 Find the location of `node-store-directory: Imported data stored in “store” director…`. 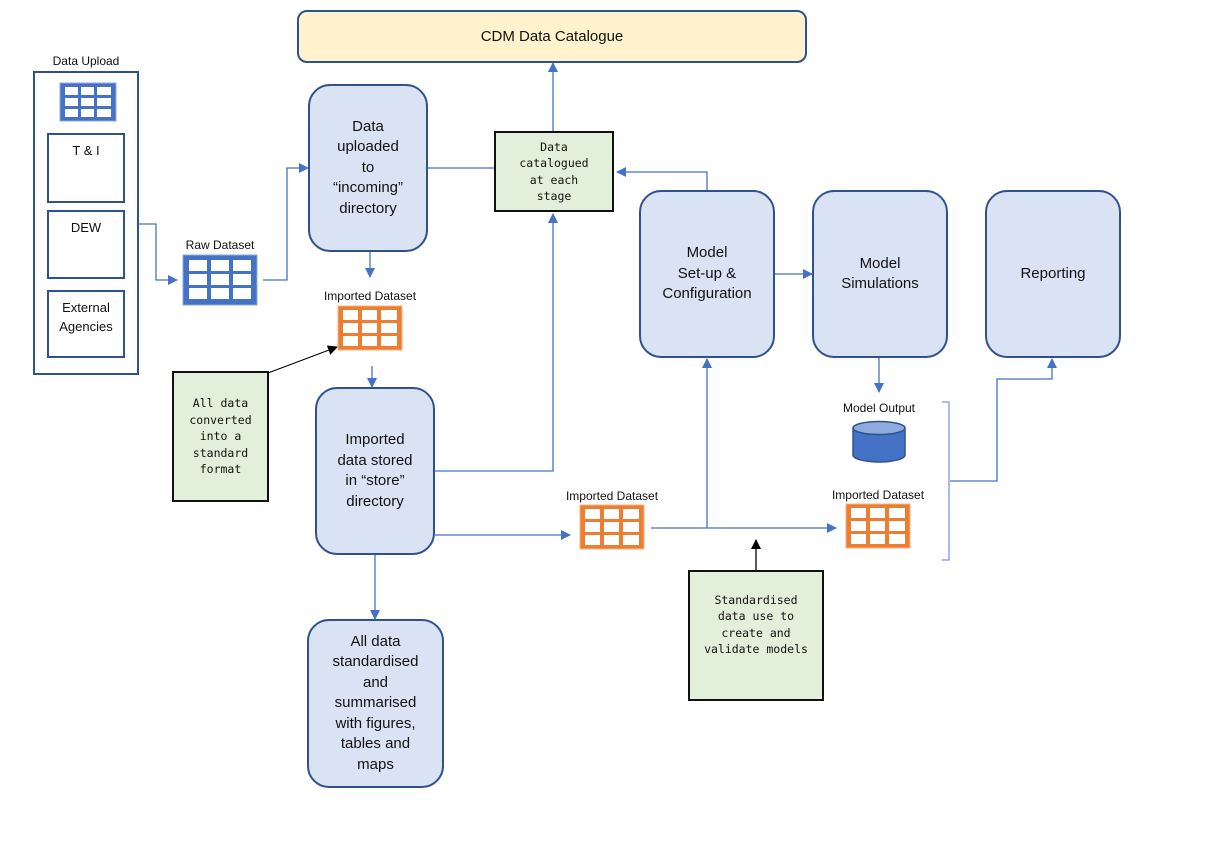

node-store-directory: Imported data stored in “store” director… is located at coordinates (375, 471).